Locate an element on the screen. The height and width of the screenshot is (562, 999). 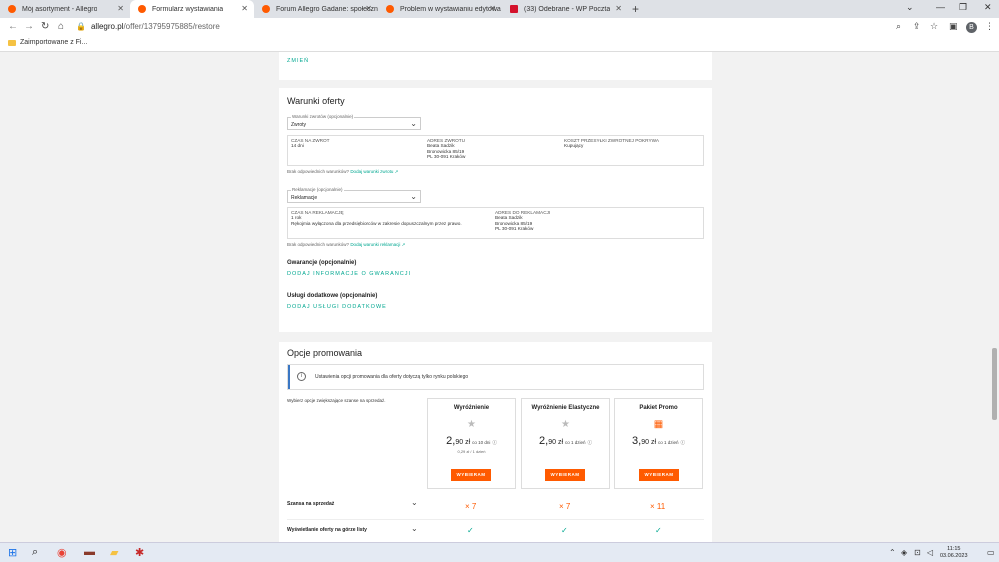
back-icon: ← is located at coordinates (13, 26).